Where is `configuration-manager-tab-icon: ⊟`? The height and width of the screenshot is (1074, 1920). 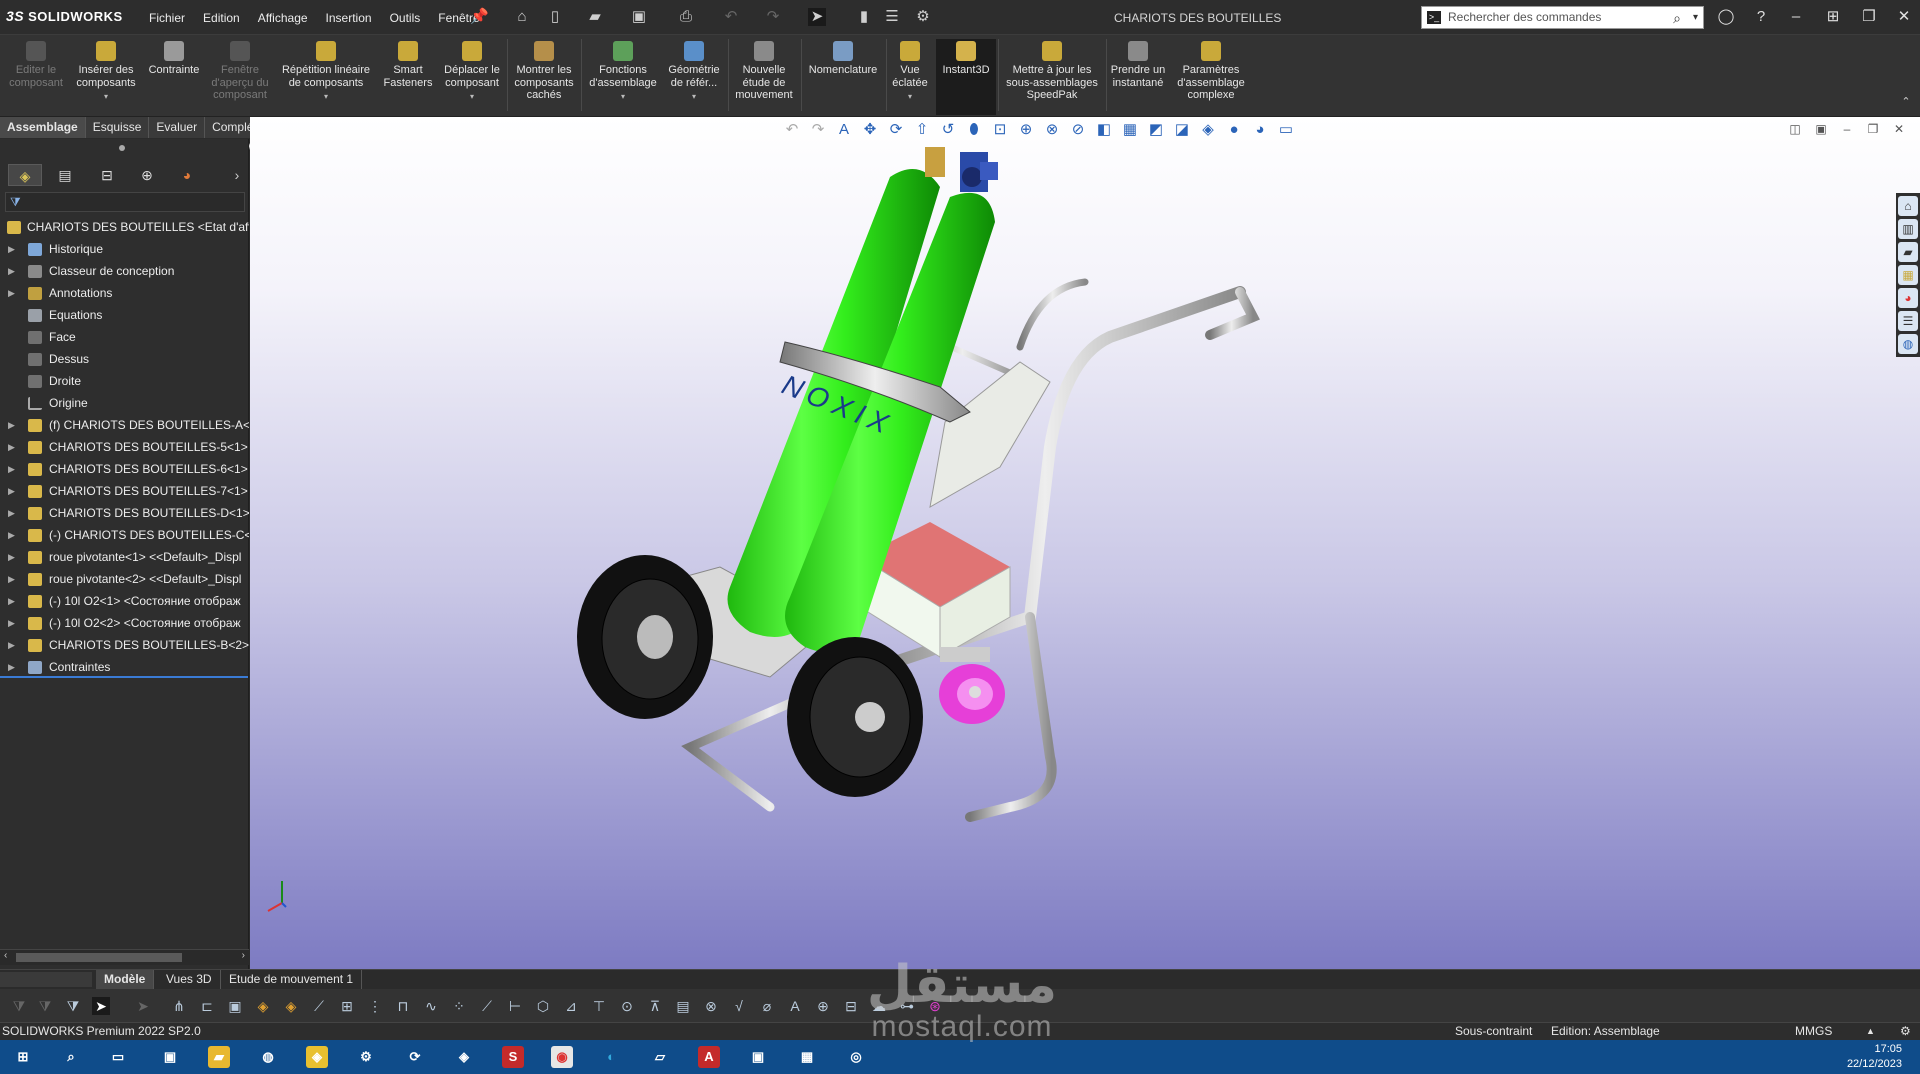
configuration-manager-tab-icon: ⊟ is located at coordinates (107, 175).